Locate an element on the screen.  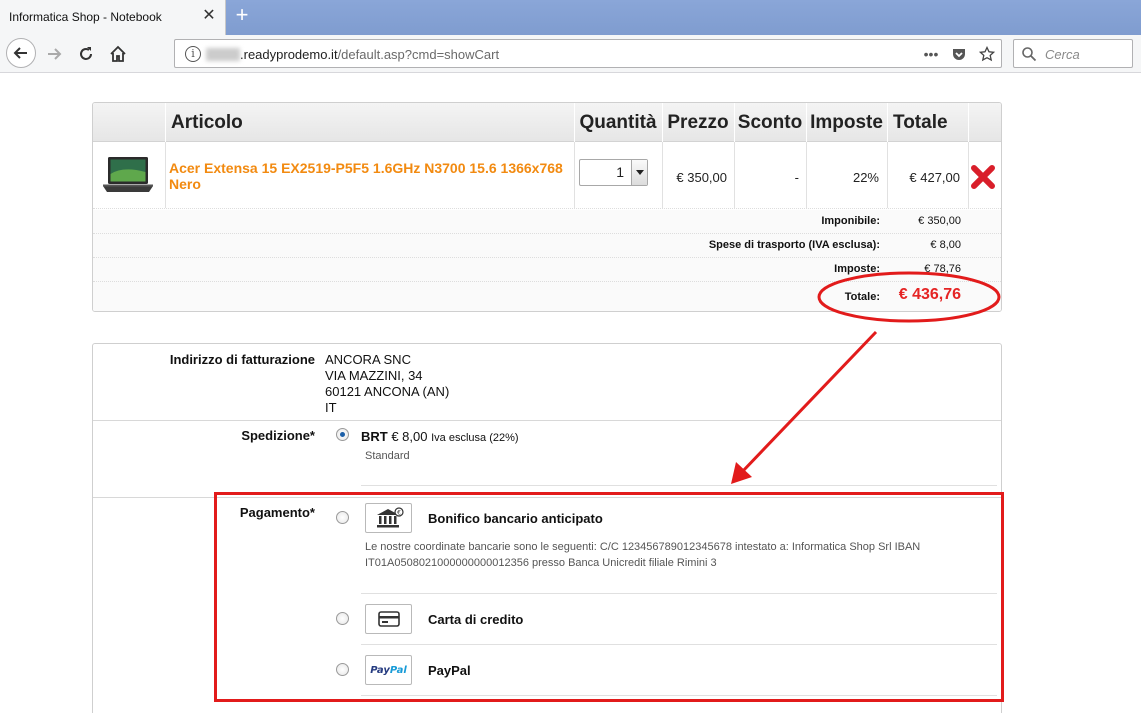
header-taxes: Imposte is located at coordinates (846, 122).